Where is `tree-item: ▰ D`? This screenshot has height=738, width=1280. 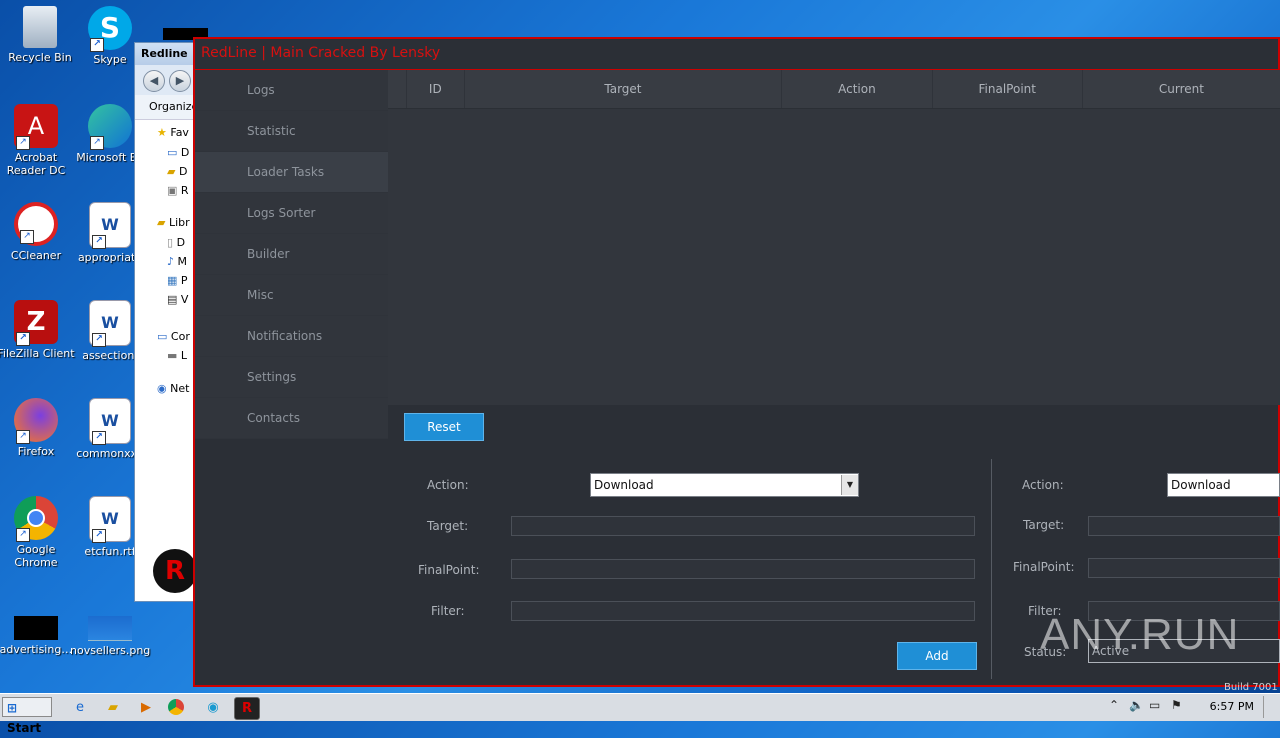 tree-item: ▰ D is located at coordinates (177, 171).